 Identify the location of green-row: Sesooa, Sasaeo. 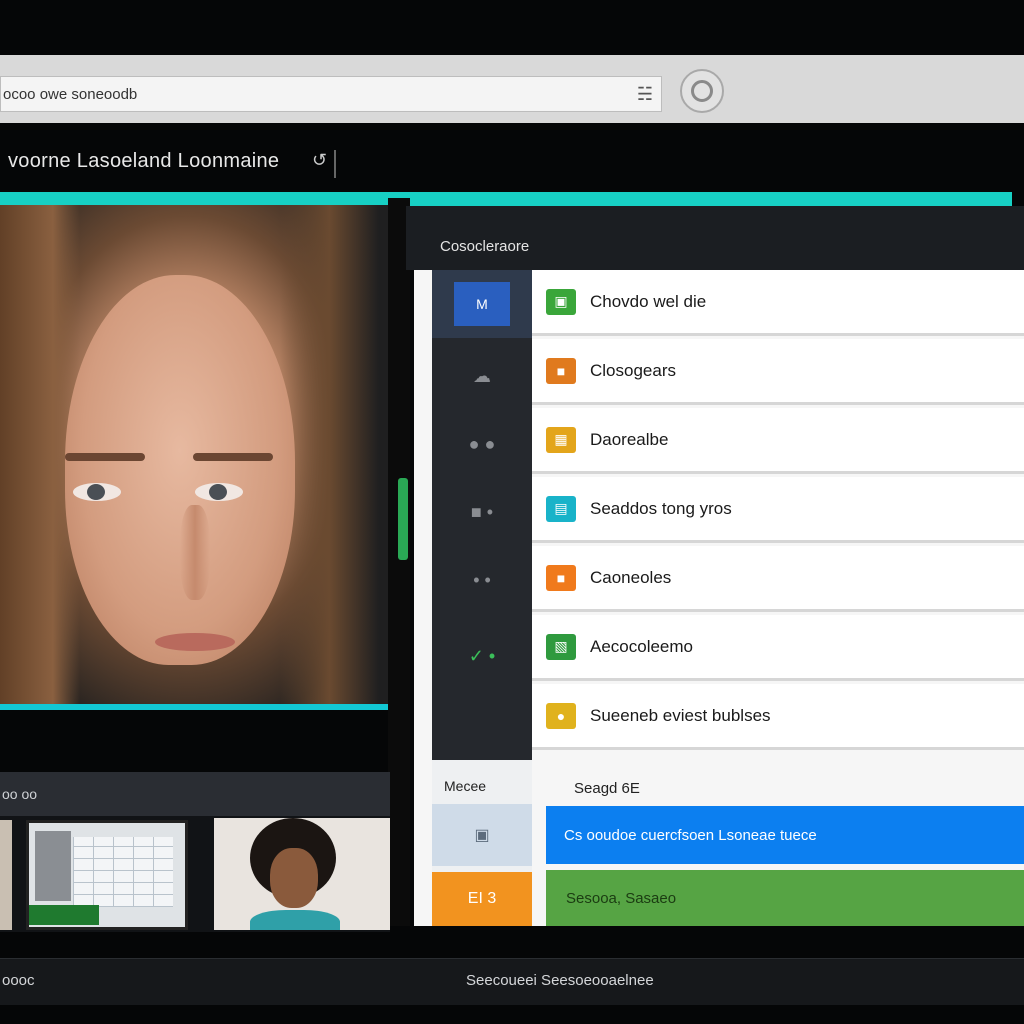
(785, 898).